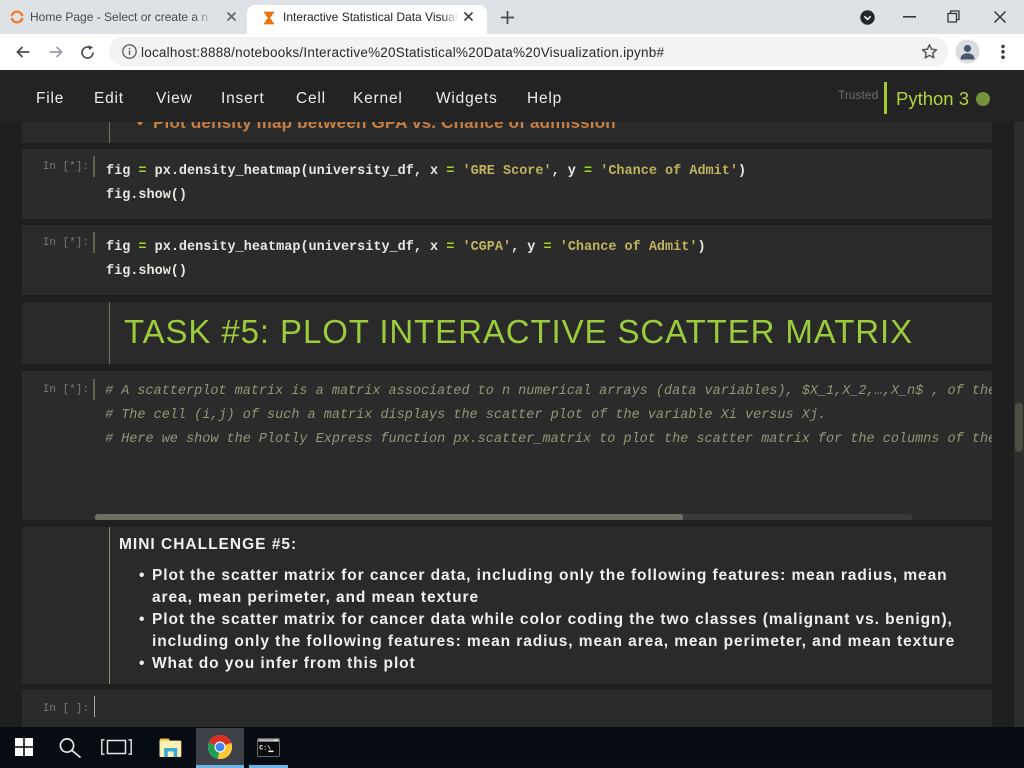  Describe the element at coordinates (265, 748) in the screenshot. I see `svg-text: C:\` at that location.